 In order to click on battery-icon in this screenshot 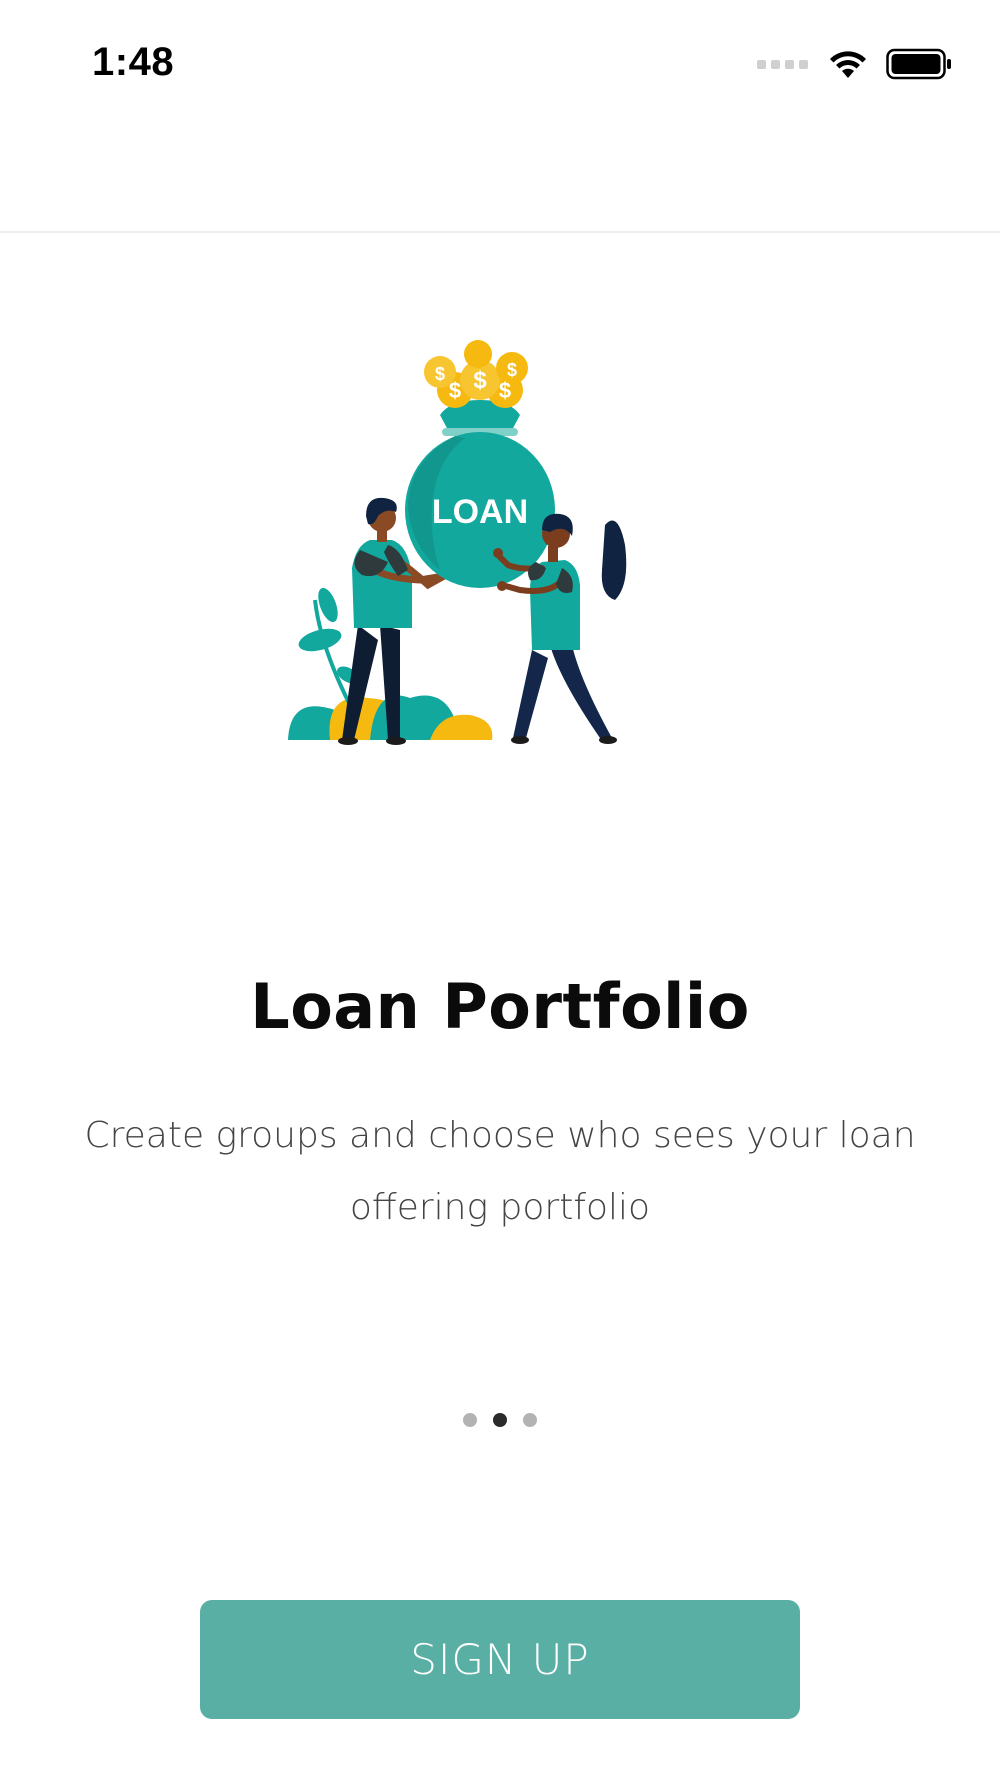, I will do `click(918, 64)`.